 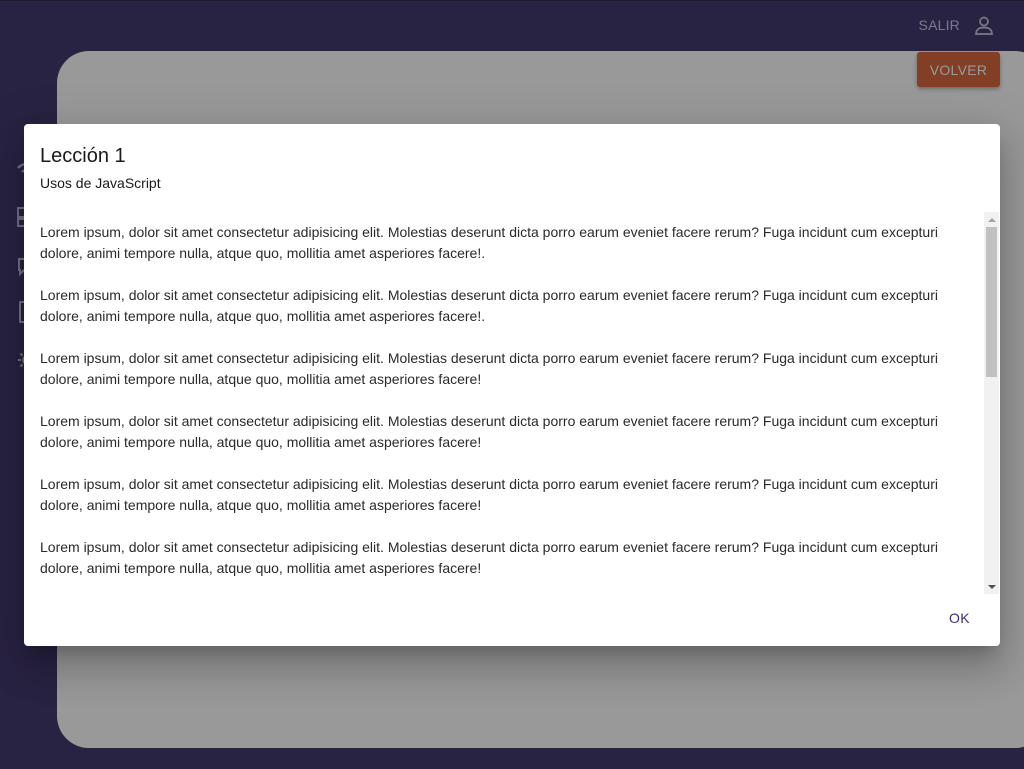 I want to click on scroll-down-arrow-icon, so click(x=991, y=586).